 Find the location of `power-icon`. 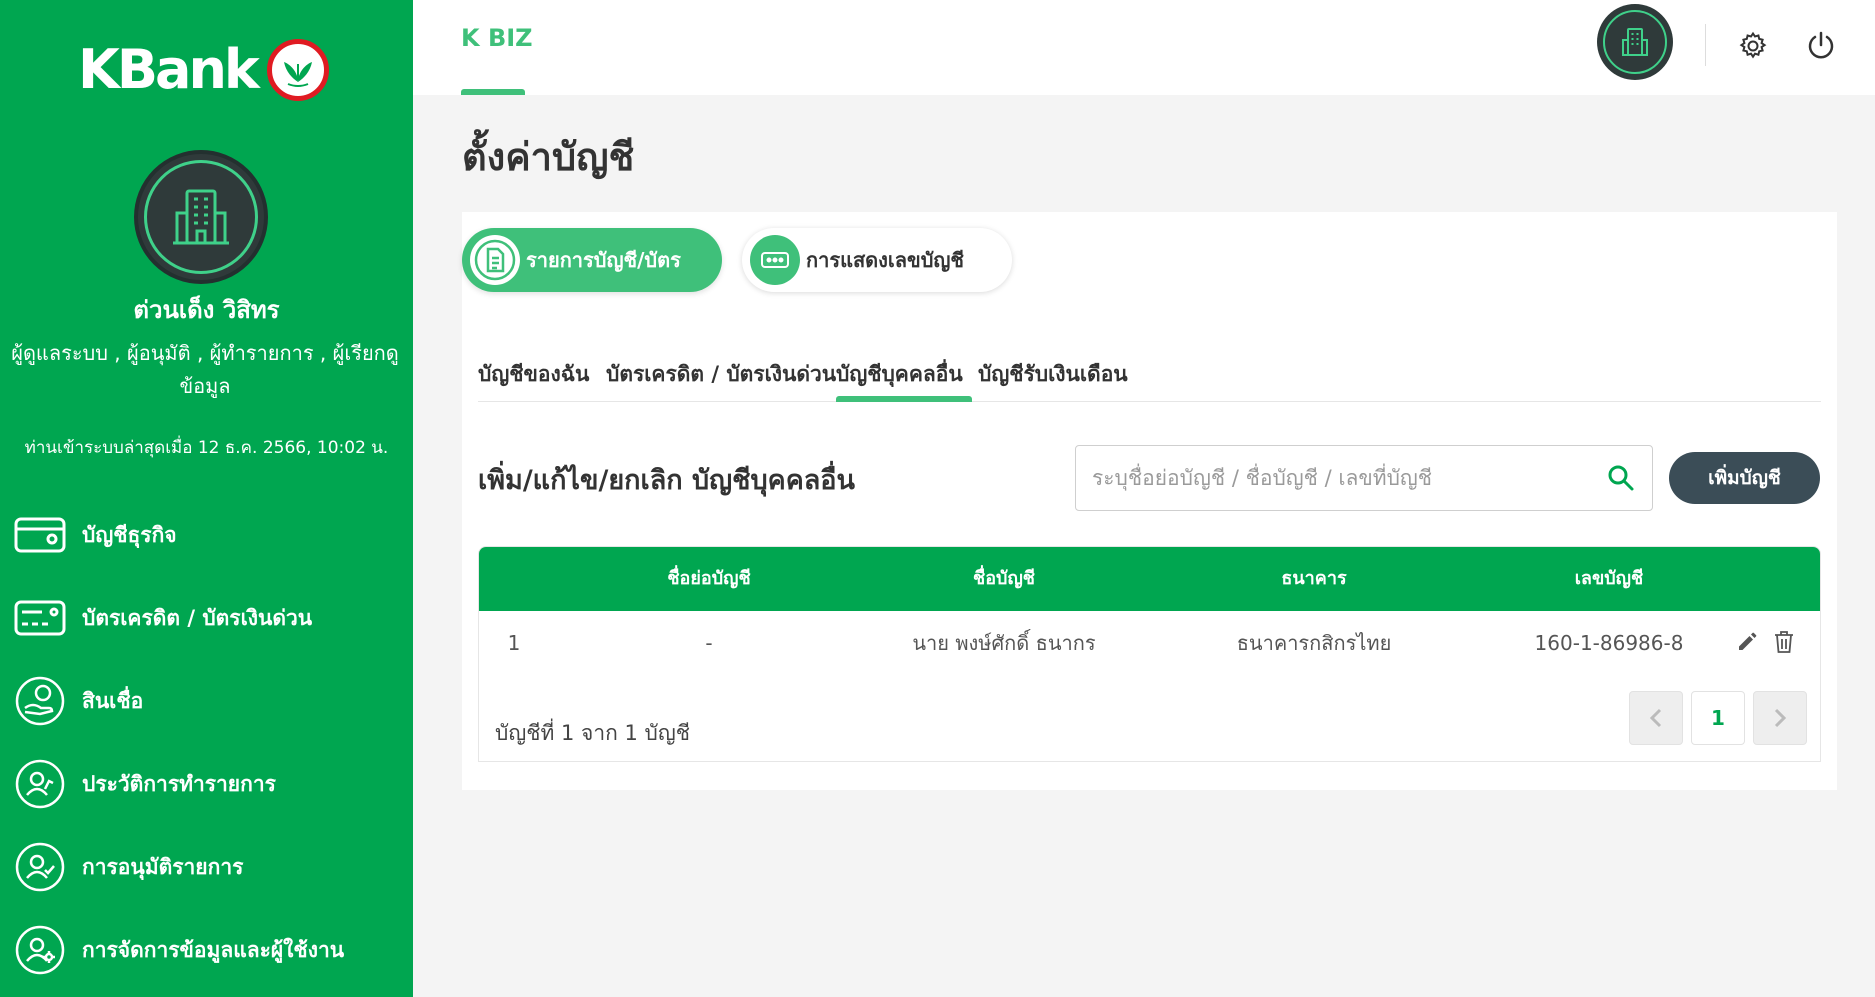

power-icon is located at coordinates (1821, 46).